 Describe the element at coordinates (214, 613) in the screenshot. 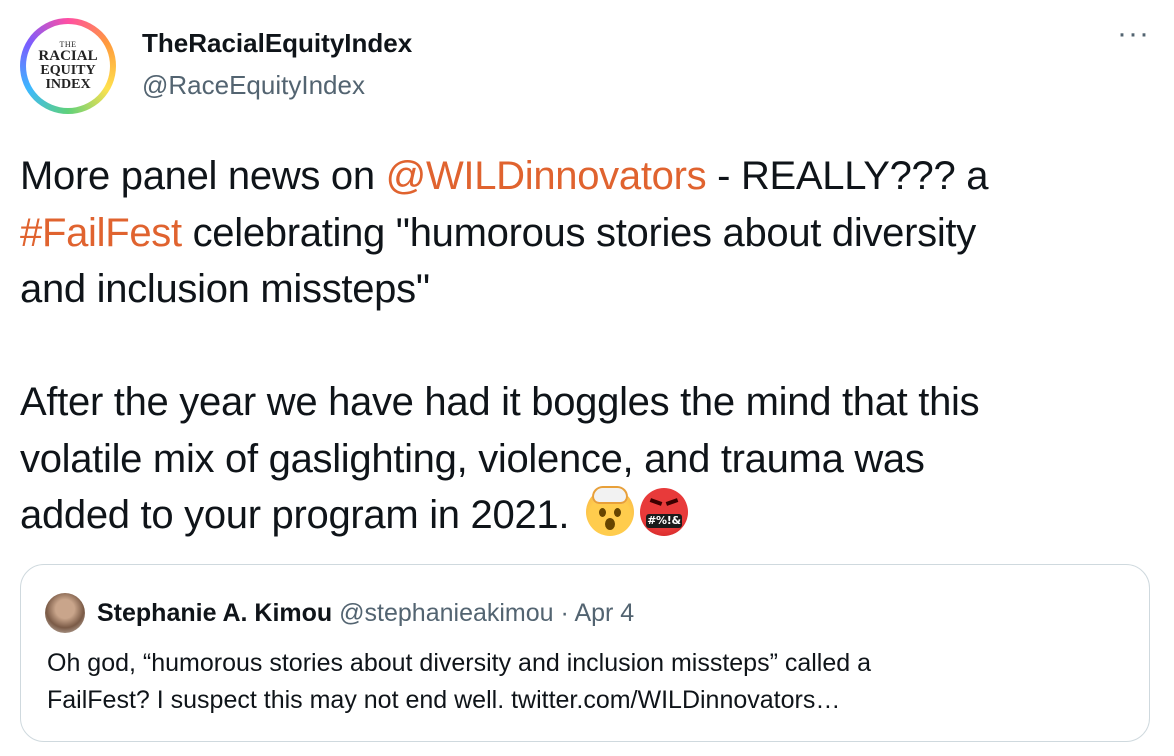

I see `quoted-author-display-name: Stephanie A. Kimou` at that location.